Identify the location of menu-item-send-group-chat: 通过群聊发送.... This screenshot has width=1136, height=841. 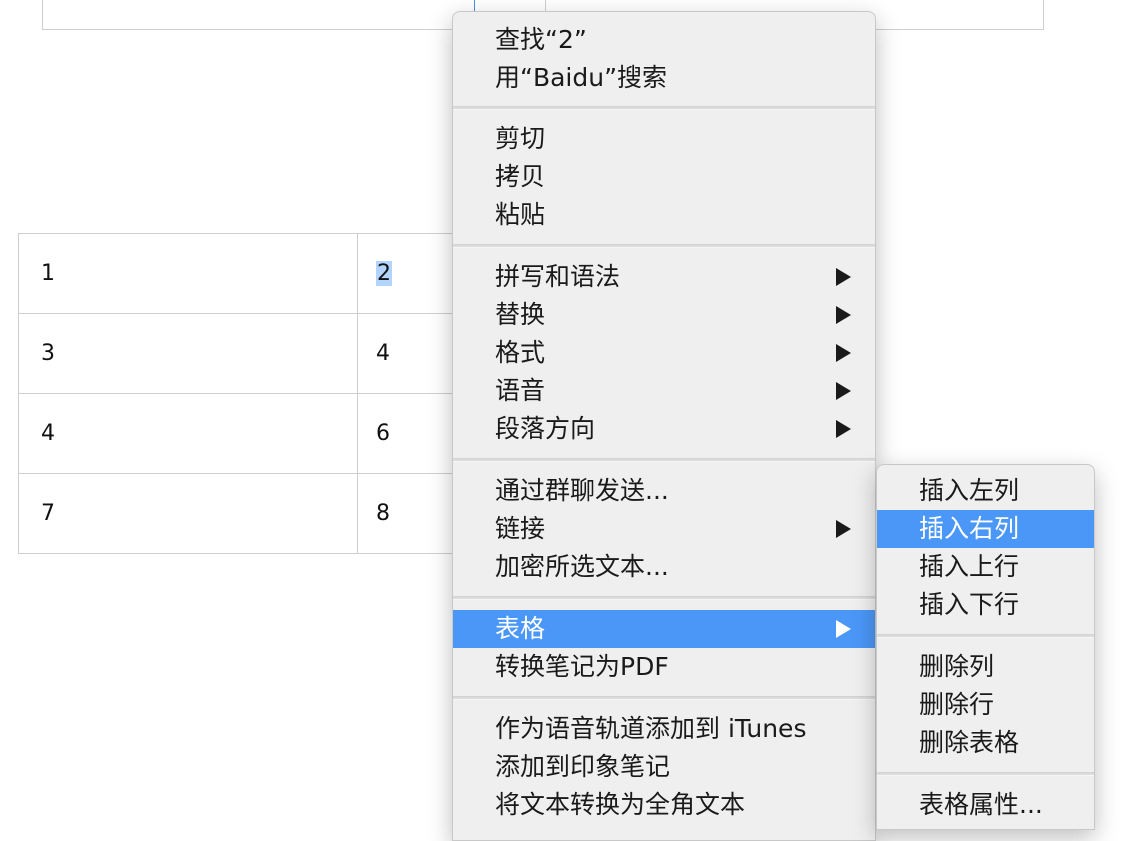
(664, 491).